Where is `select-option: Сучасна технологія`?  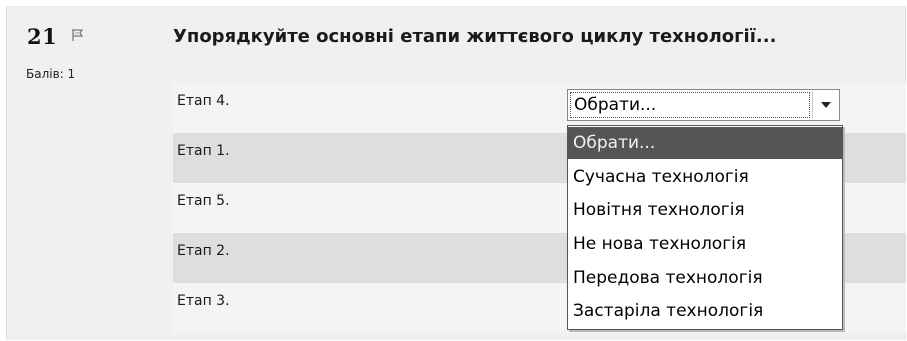 select-option: Сучасна технологія is located at coordinates (705, 177).